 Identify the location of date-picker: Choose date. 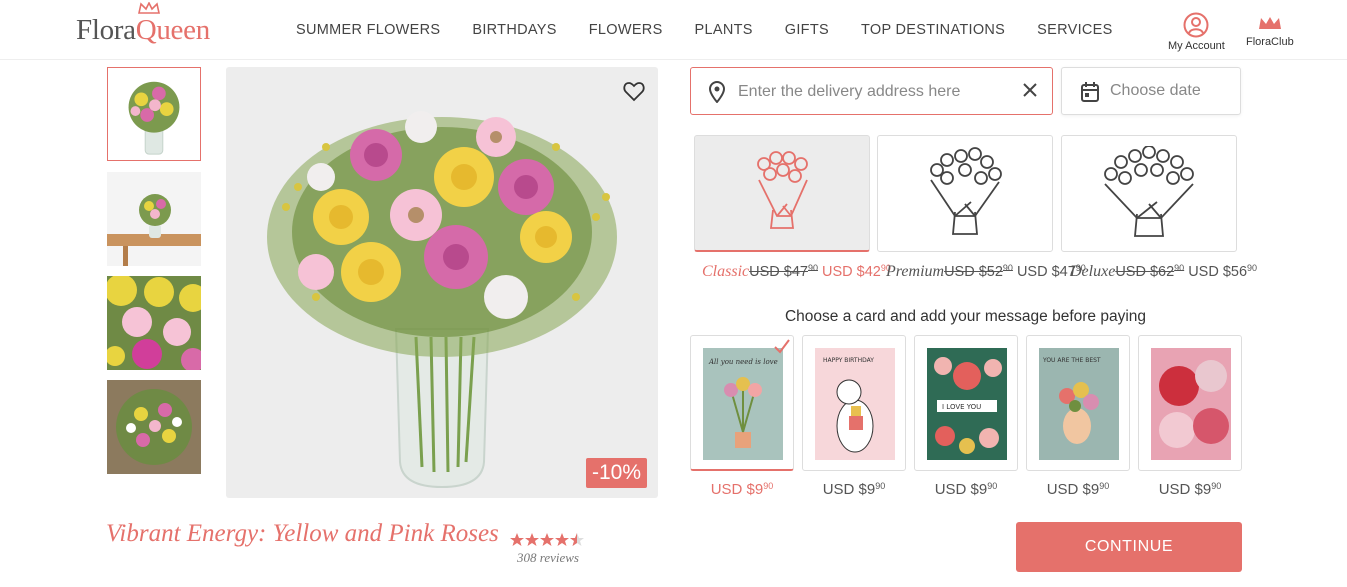
(1151, 91).